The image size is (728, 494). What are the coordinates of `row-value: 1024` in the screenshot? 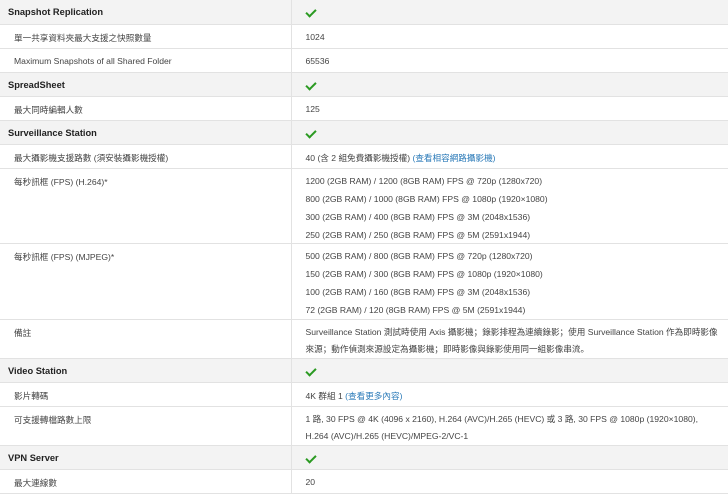 It's located at (509, 36).